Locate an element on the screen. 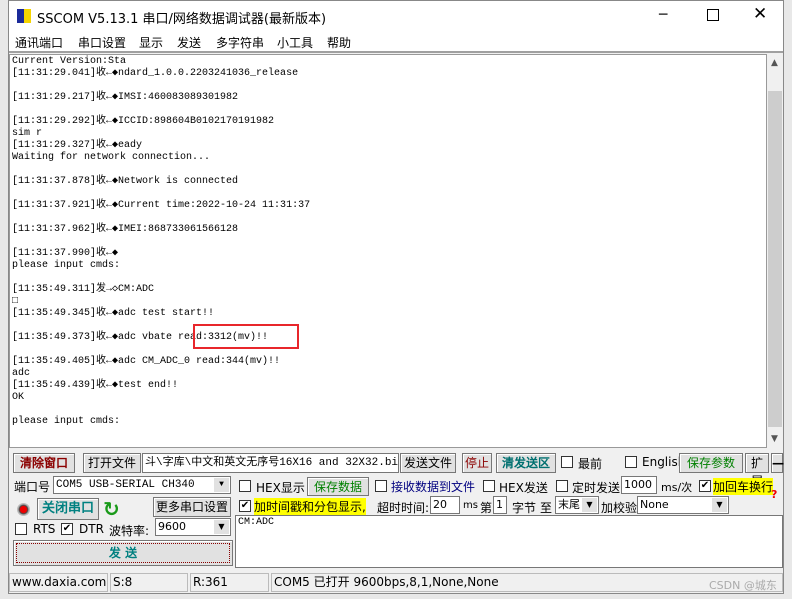 This screenshot has height=599, width=792. log-line: Current Version:Sta is located at coordinates (69, 61).